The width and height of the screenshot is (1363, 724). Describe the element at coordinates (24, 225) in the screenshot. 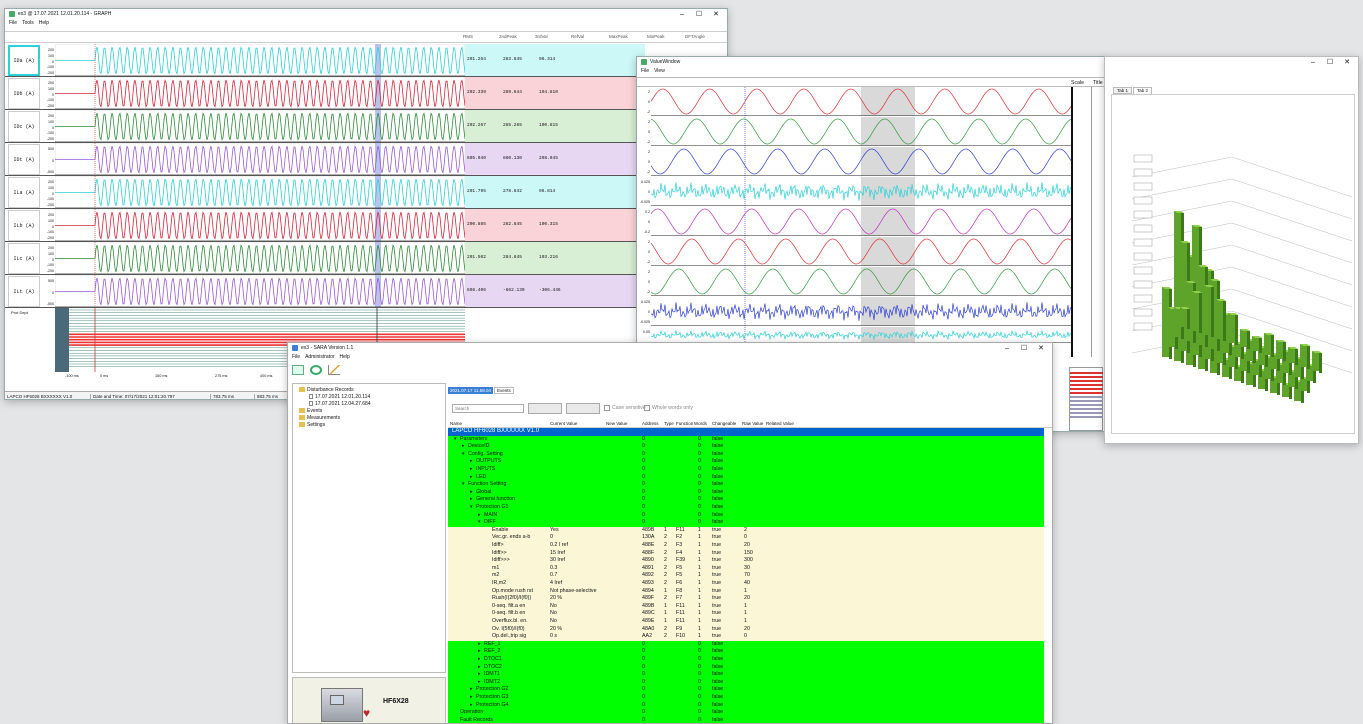

I see `channel-name: ILb (A)` at that location.